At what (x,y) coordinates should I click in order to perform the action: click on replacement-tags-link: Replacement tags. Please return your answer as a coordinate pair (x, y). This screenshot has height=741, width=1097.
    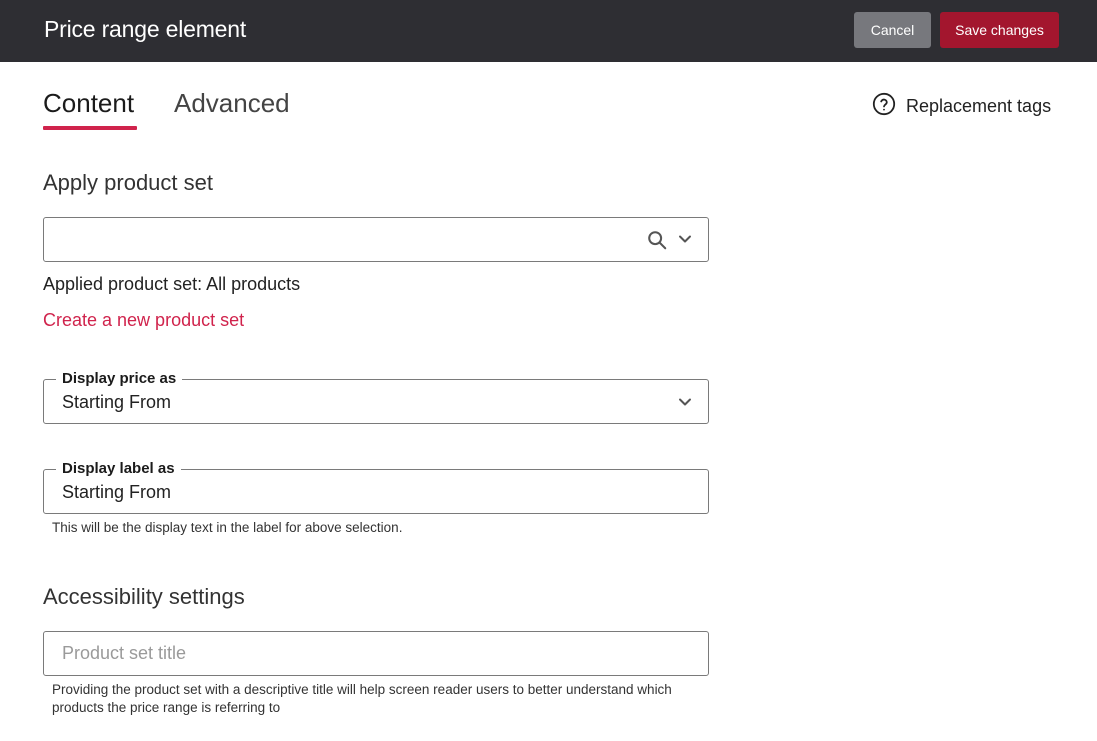
    Looking at the image, I should click on (961, 106).